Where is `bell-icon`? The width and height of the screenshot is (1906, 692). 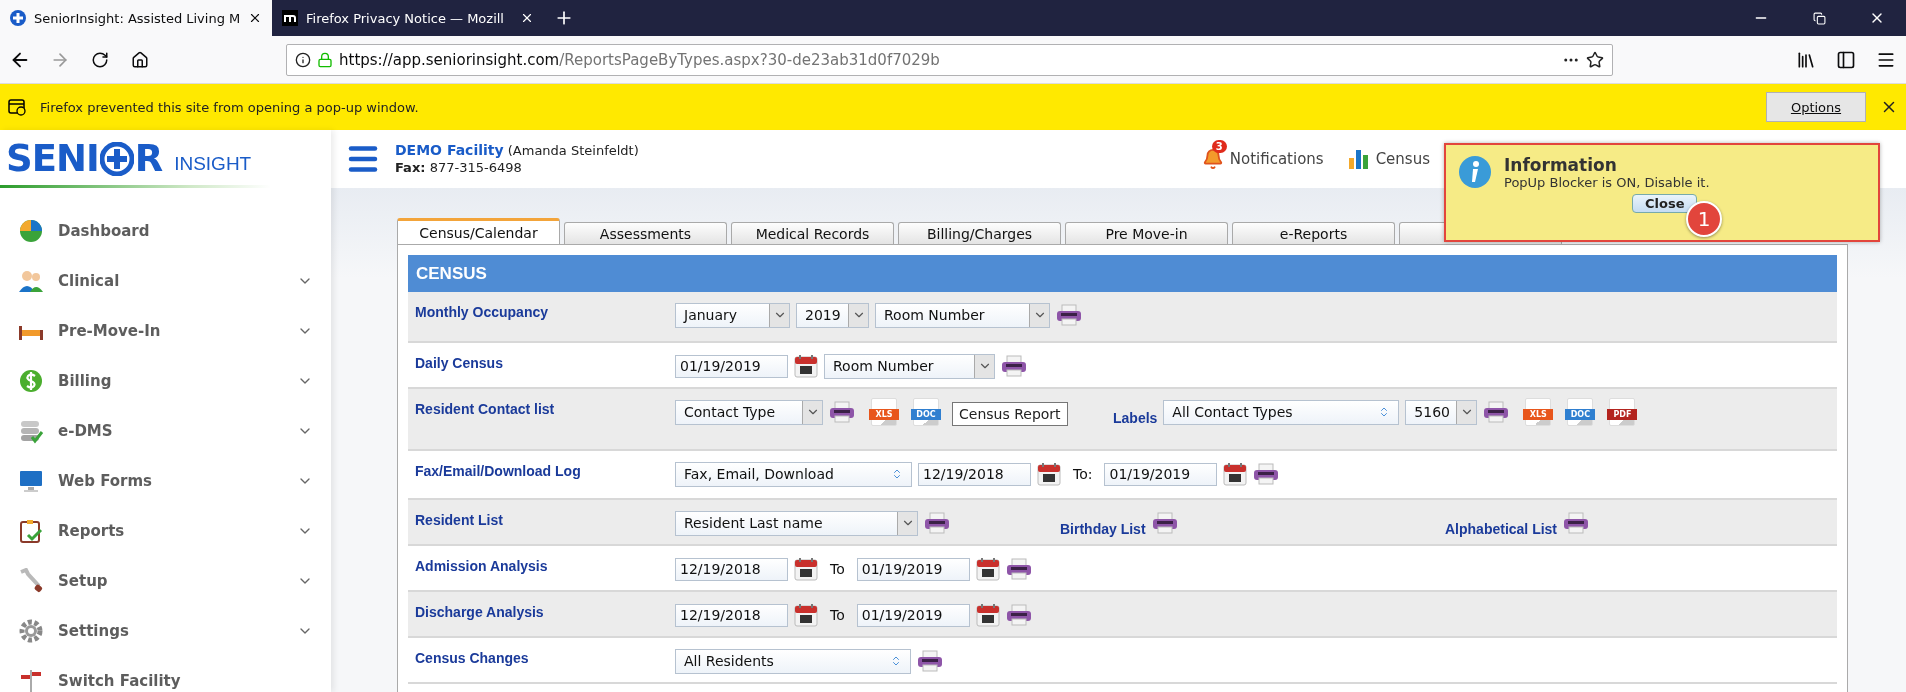
bell-icon is located at coordinates (1212, 159).